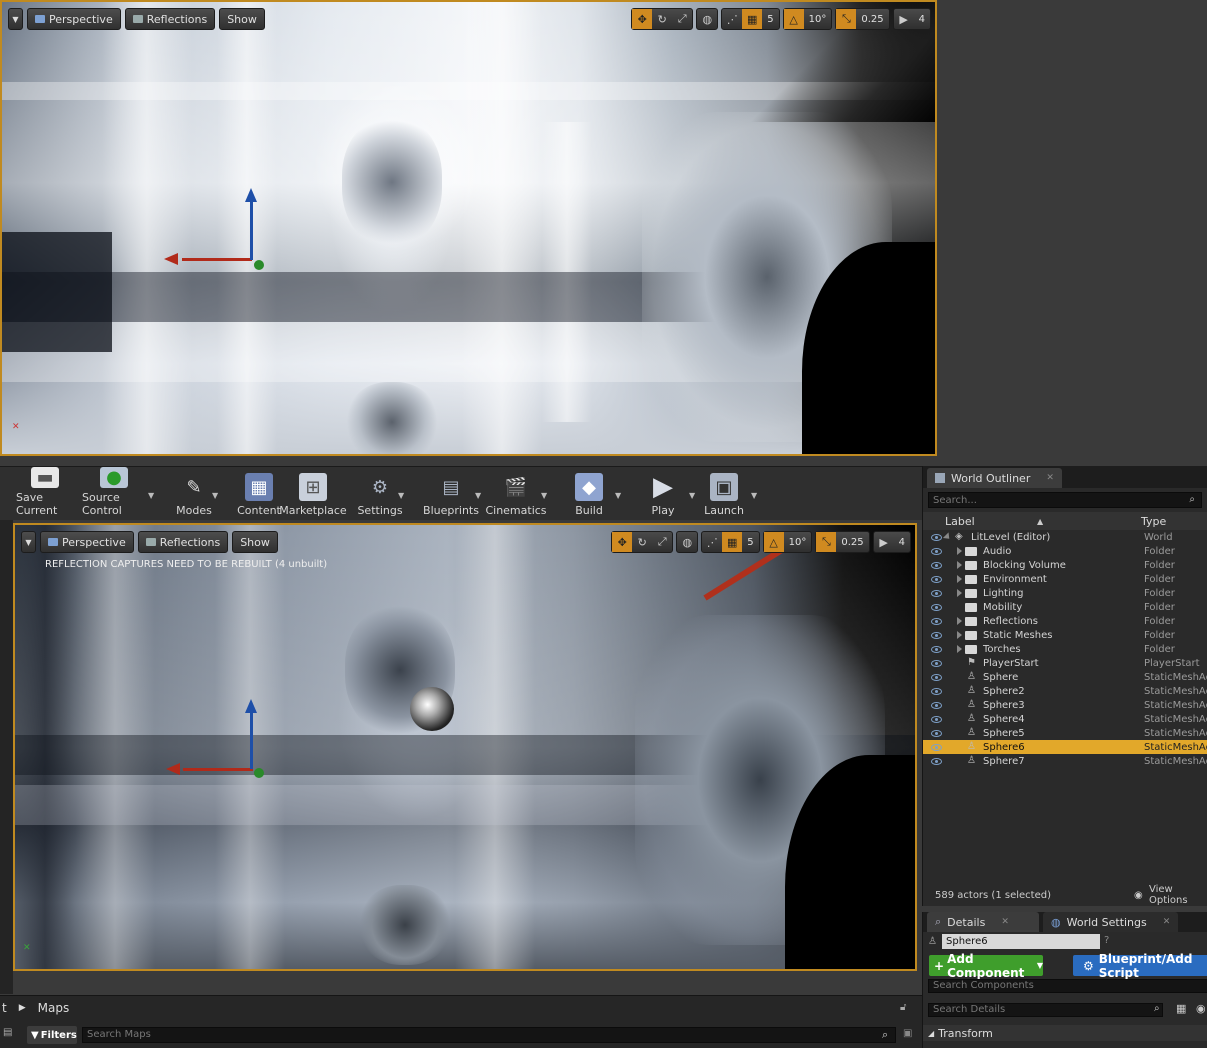 The image size is (1207, 1048). I want to click on label-column-header: Label, so click(960, 521).